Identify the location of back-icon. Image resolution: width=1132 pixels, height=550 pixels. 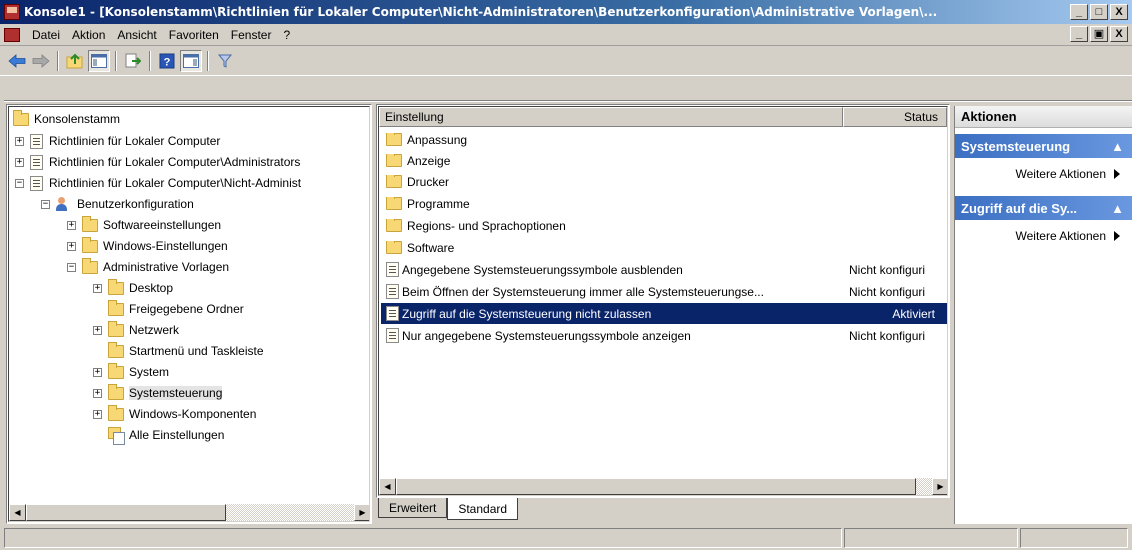
(17, 61).